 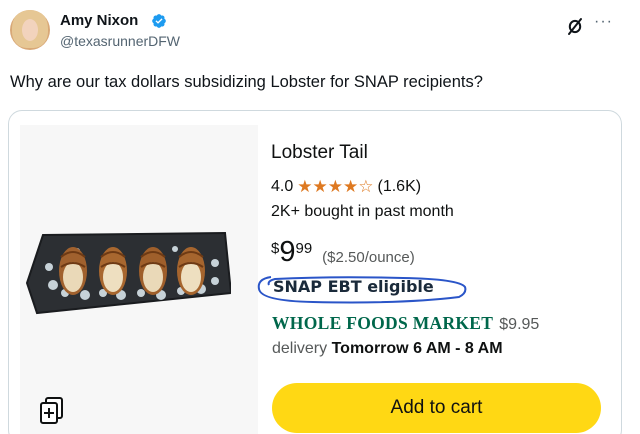 I want to click on avatar-face, so click(x=30, y=30).